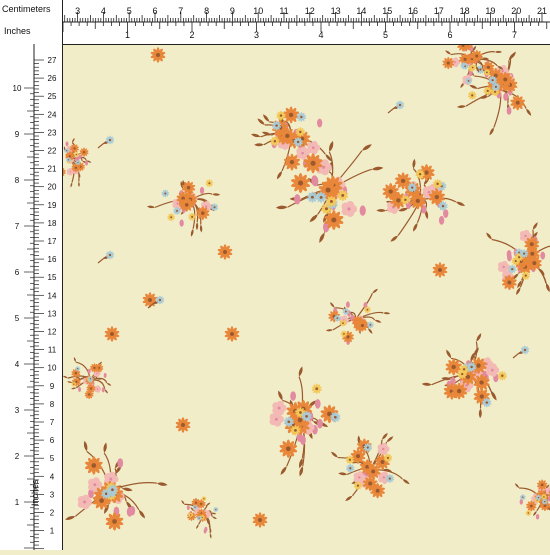 This screenshot has height=555, width=550. Describe the element at coordinates (17, 272) in the screenshot. I see `vertical-inch-label: 6` at that location.